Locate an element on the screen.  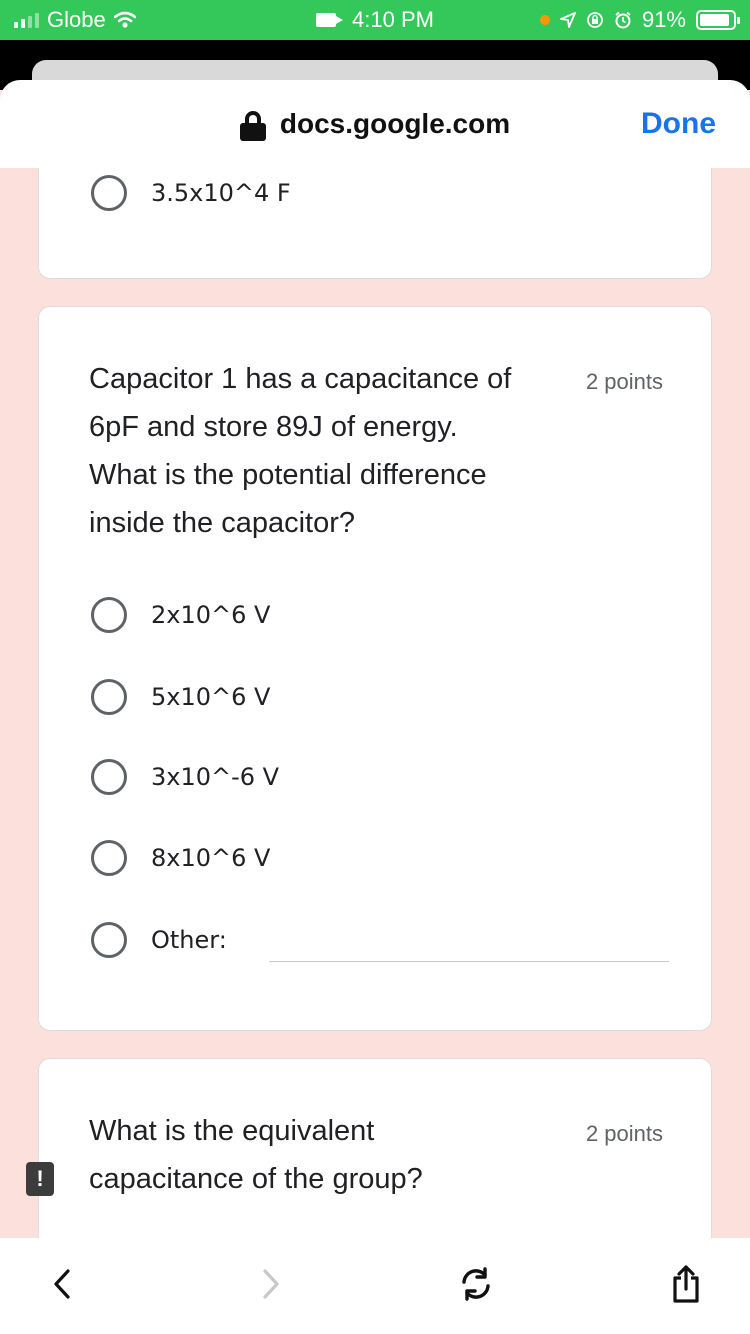
radio-option-3: 3x10^-6 V is located at coordinates (185, 777).